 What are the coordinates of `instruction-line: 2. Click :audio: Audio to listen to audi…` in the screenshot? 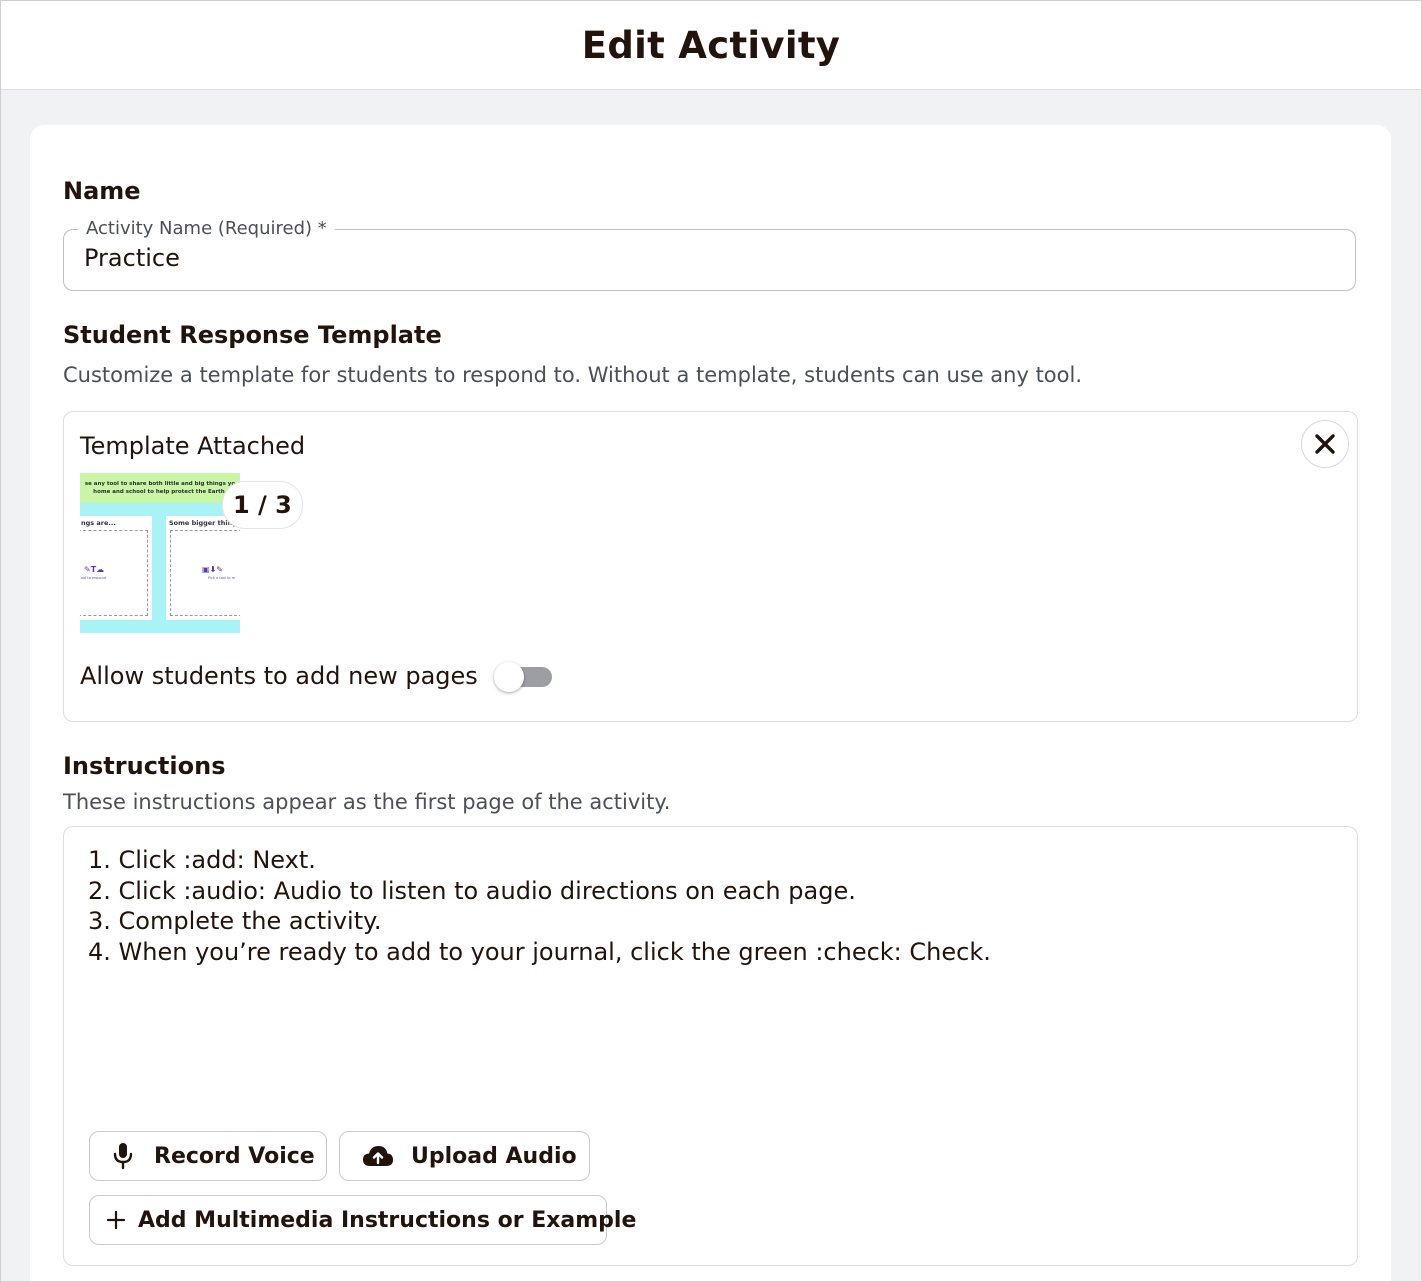 It's located at (472, 890).